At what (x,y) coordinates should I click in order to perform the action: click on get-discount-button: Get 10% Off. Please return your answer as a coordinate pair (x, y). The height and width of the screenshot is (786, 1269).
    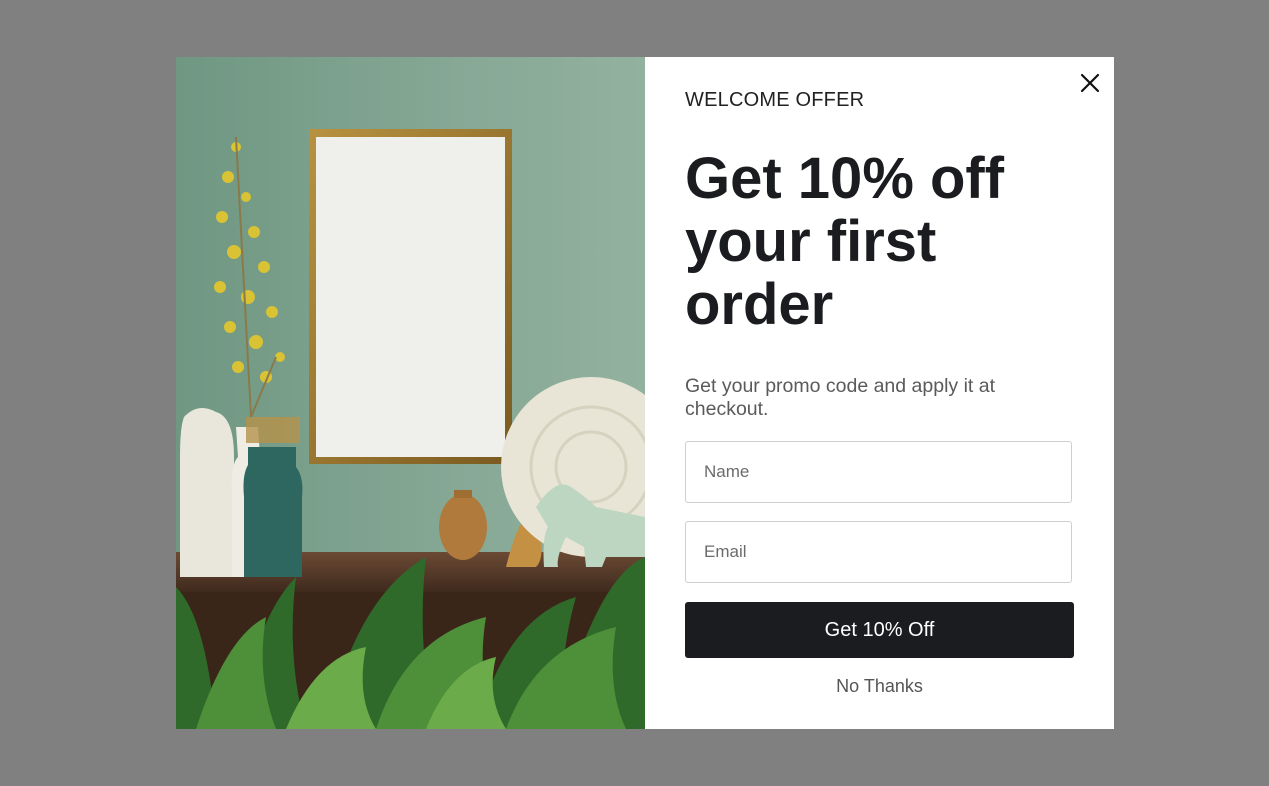
    Looking at the image, I should click on (879, 630).